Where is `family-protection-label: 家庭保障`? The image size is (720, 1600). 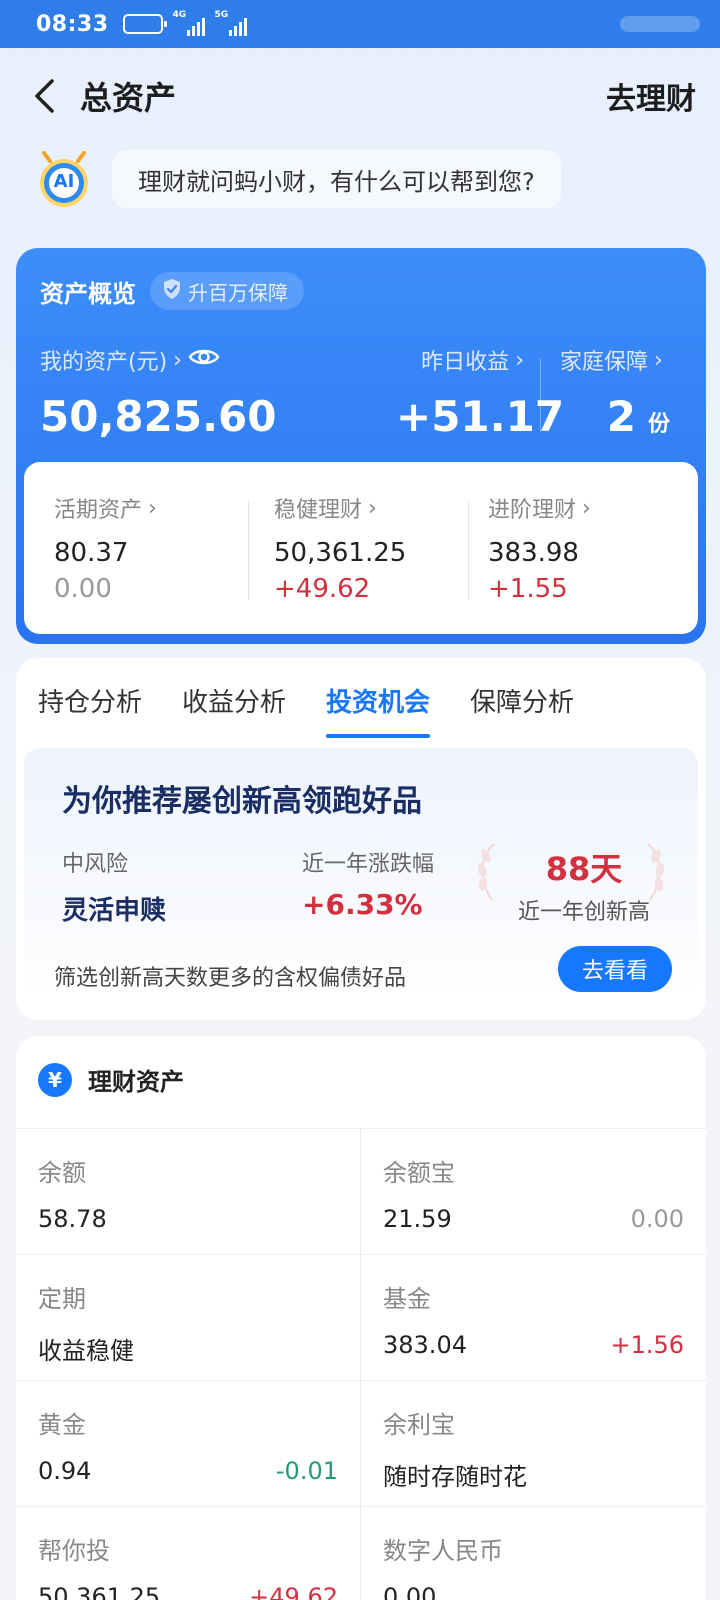 family-protection-label: 家庭保障 is located at coordinates (604, 362).